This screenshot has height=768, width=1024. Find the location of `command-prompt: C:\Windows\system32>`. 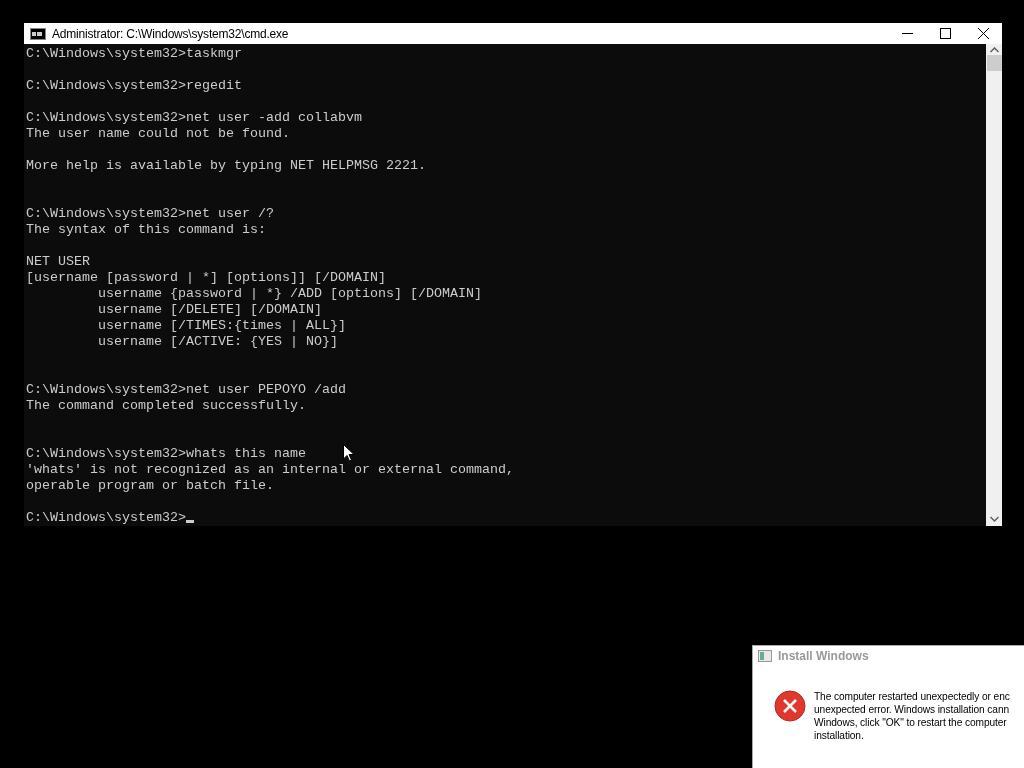

command-prompt: C:\Windows\system32> is located at coordinates (106, 517).